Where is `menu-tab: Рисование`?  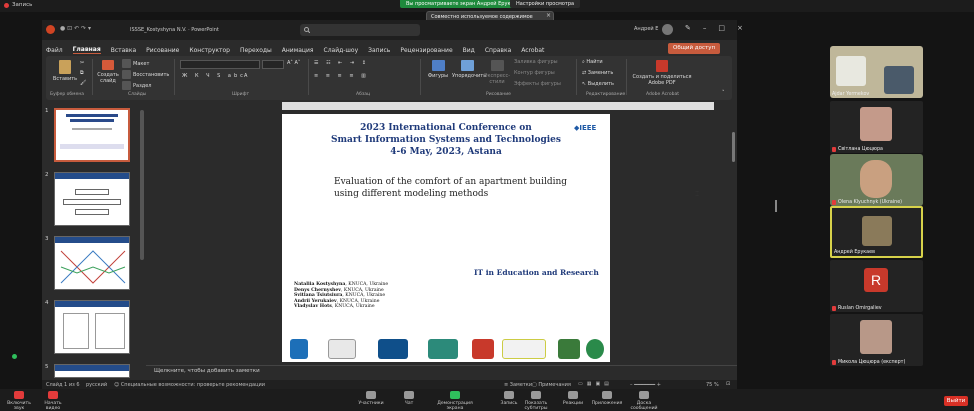
menu-tab: Рисование is located at coordinates (162, 50).